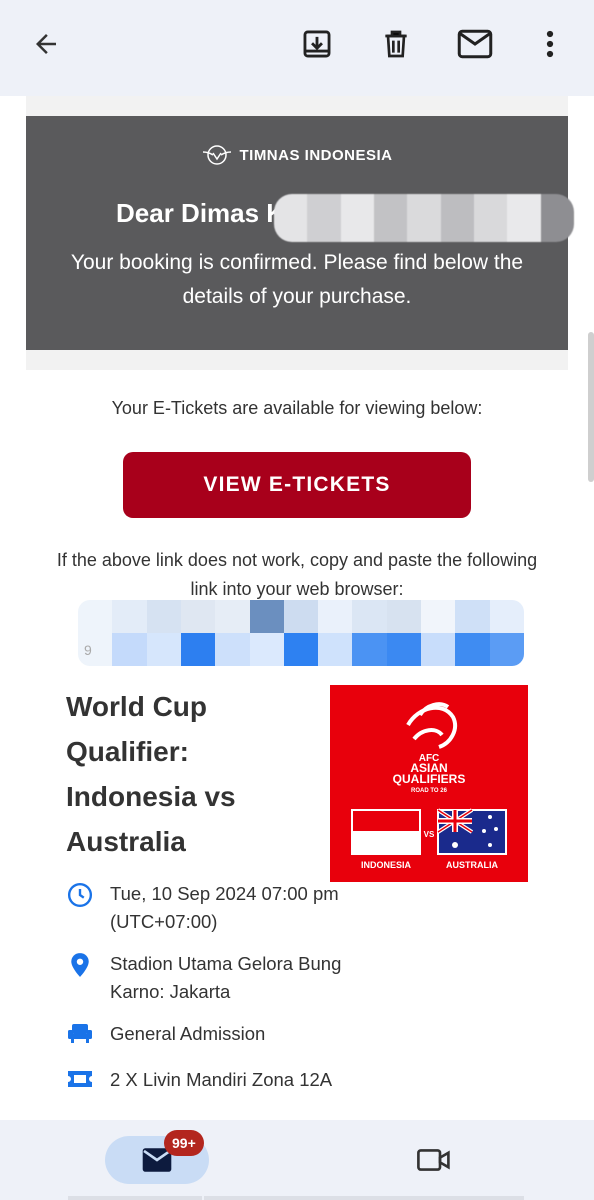 The width and height of the screenshot is (594, 1200). I want to click on logo-line4: ROAD TO 26, so click(429, 791).